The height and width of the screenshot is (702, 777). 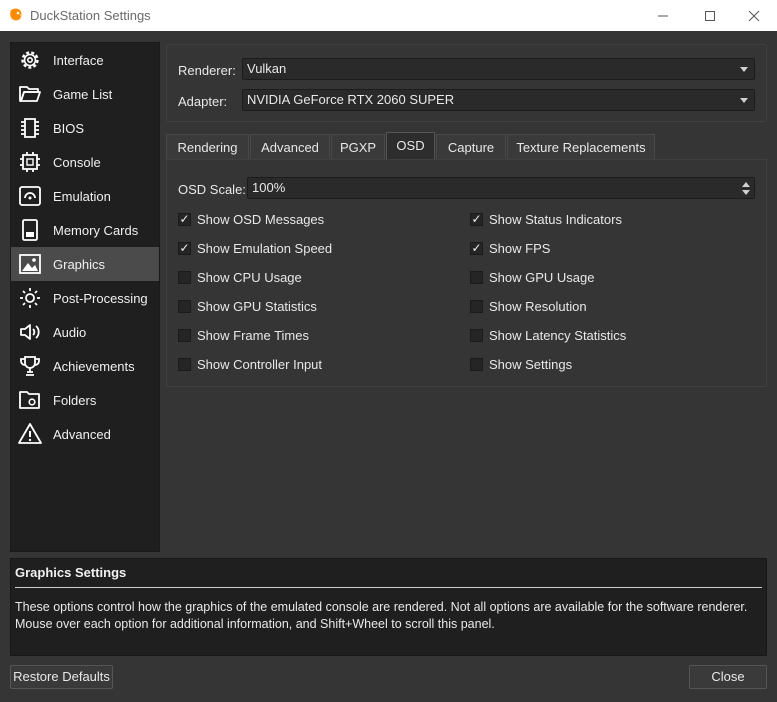 What do you see at coordinates (531, 364) in the screenshot?
I see `checkbox-label: Show Settings` at bounding box center [531, 364].